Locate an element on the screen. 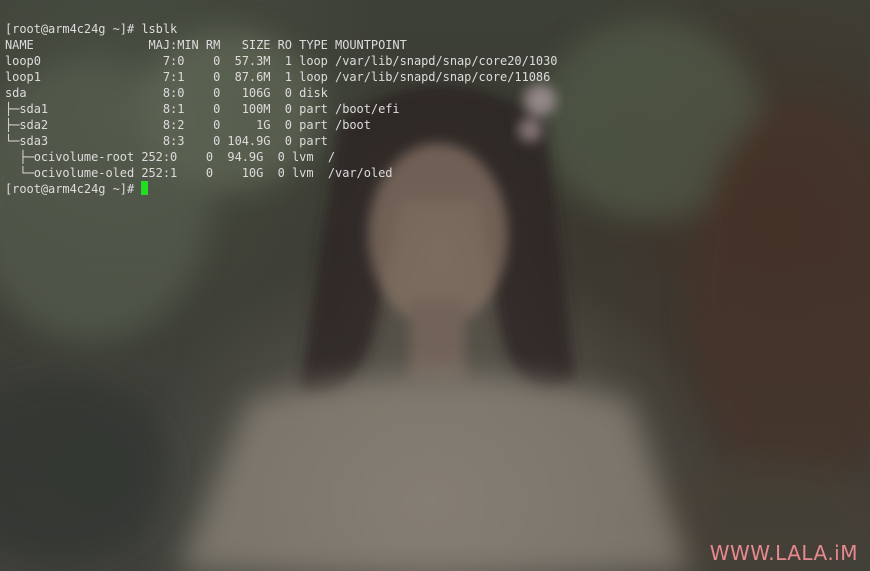  shell-prompt: [root@arm4c24g ~]# is located at coordinates (73, 189).